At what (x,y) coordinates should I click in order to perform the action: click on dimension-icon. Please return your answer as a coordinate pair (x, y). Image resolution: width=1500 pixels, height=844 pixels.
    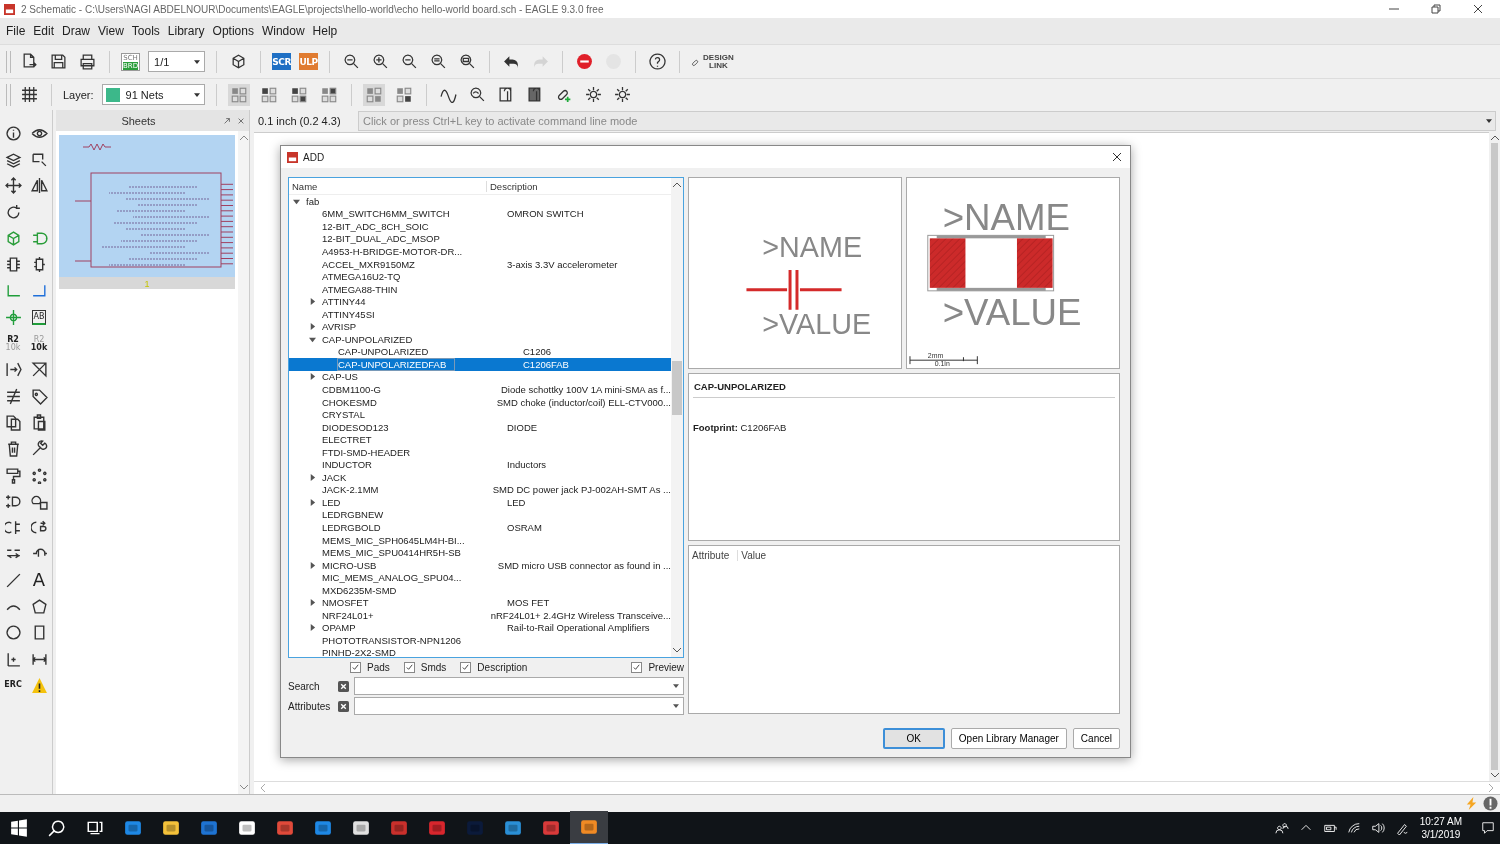
    Looking at the image, I should click on (13, 659).